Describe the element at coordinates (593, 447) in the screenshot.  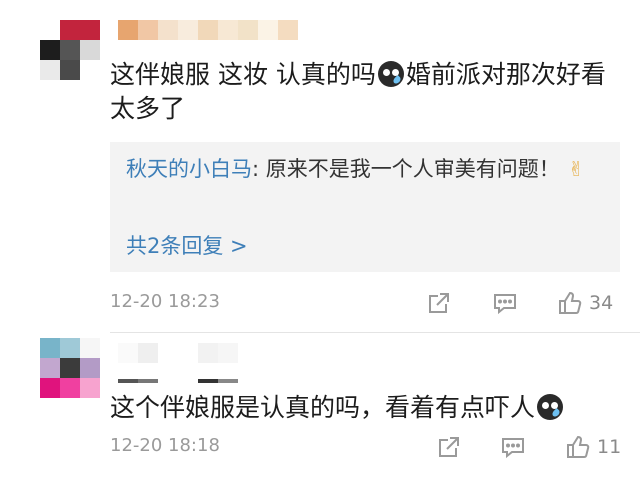
I see `like-button: 11` at that location.